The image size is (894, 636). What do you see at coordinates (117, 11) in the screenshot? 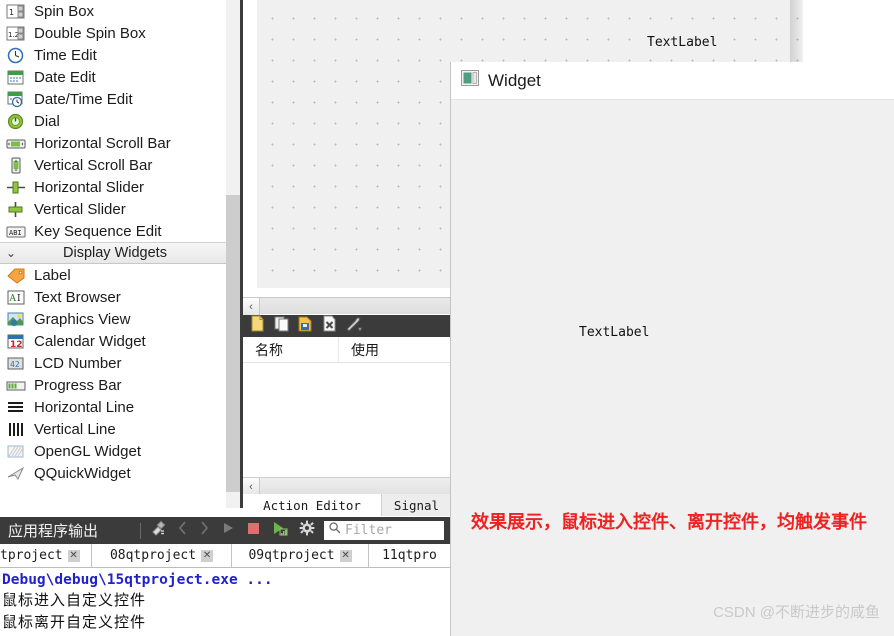
I see `widget-item-spin-box: 1 Spin Box` at bounding box center [117, 11].